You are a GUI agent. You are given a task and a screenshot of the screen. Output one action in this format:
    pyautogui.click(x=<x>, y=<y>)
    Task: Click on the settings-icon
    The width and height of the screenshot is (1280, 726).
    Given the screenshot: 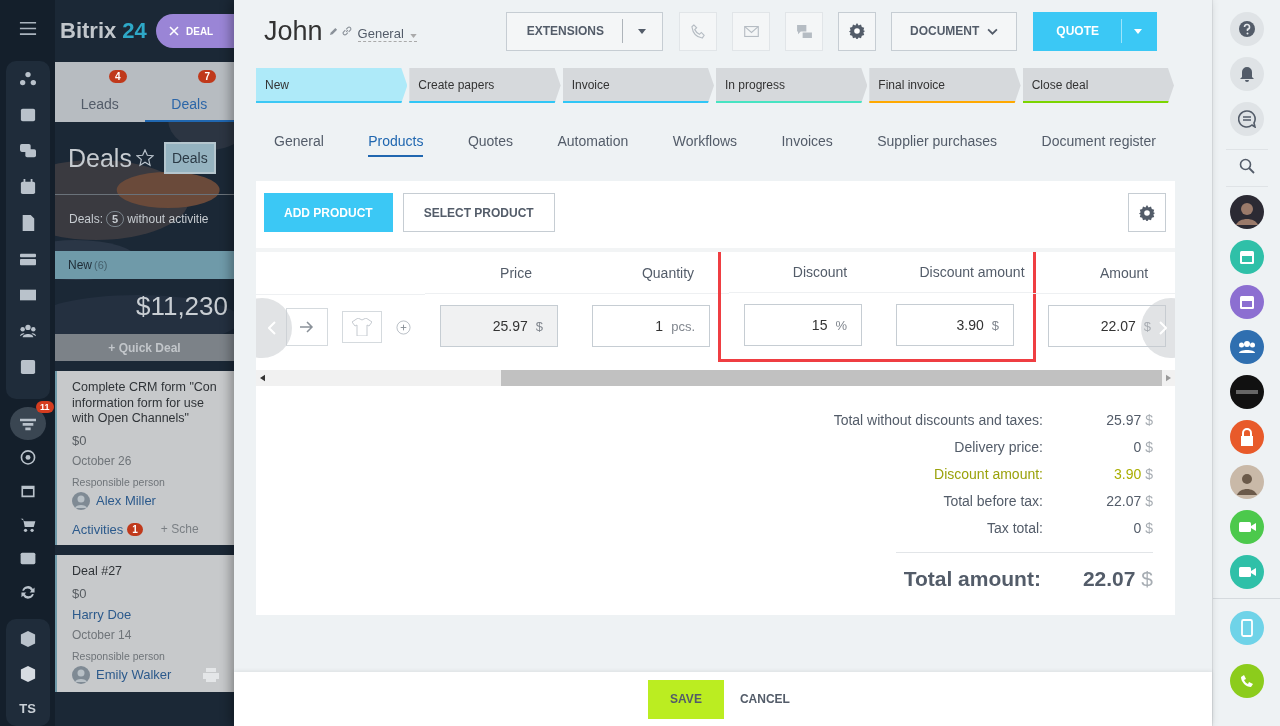 What is the action you would take?
    pyautogui.click(x=857, y=31)
    